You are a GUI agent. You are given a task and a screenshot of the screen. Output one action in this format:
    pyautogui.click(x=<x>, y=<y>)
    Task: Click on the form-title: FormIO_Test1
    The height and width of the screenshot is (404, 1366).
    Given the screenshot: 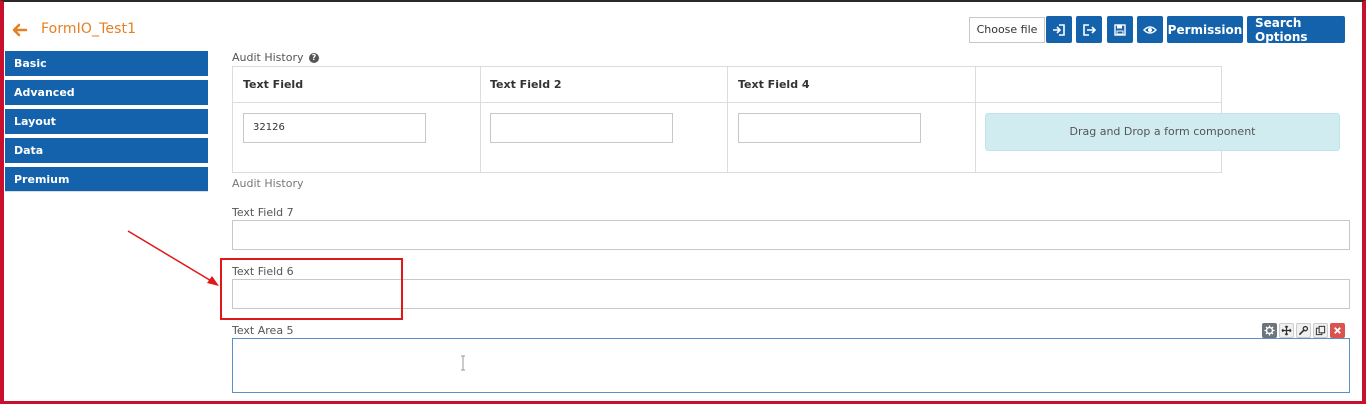 What is the action you would take?
    pyautogui.click(x=89, y=29)
    